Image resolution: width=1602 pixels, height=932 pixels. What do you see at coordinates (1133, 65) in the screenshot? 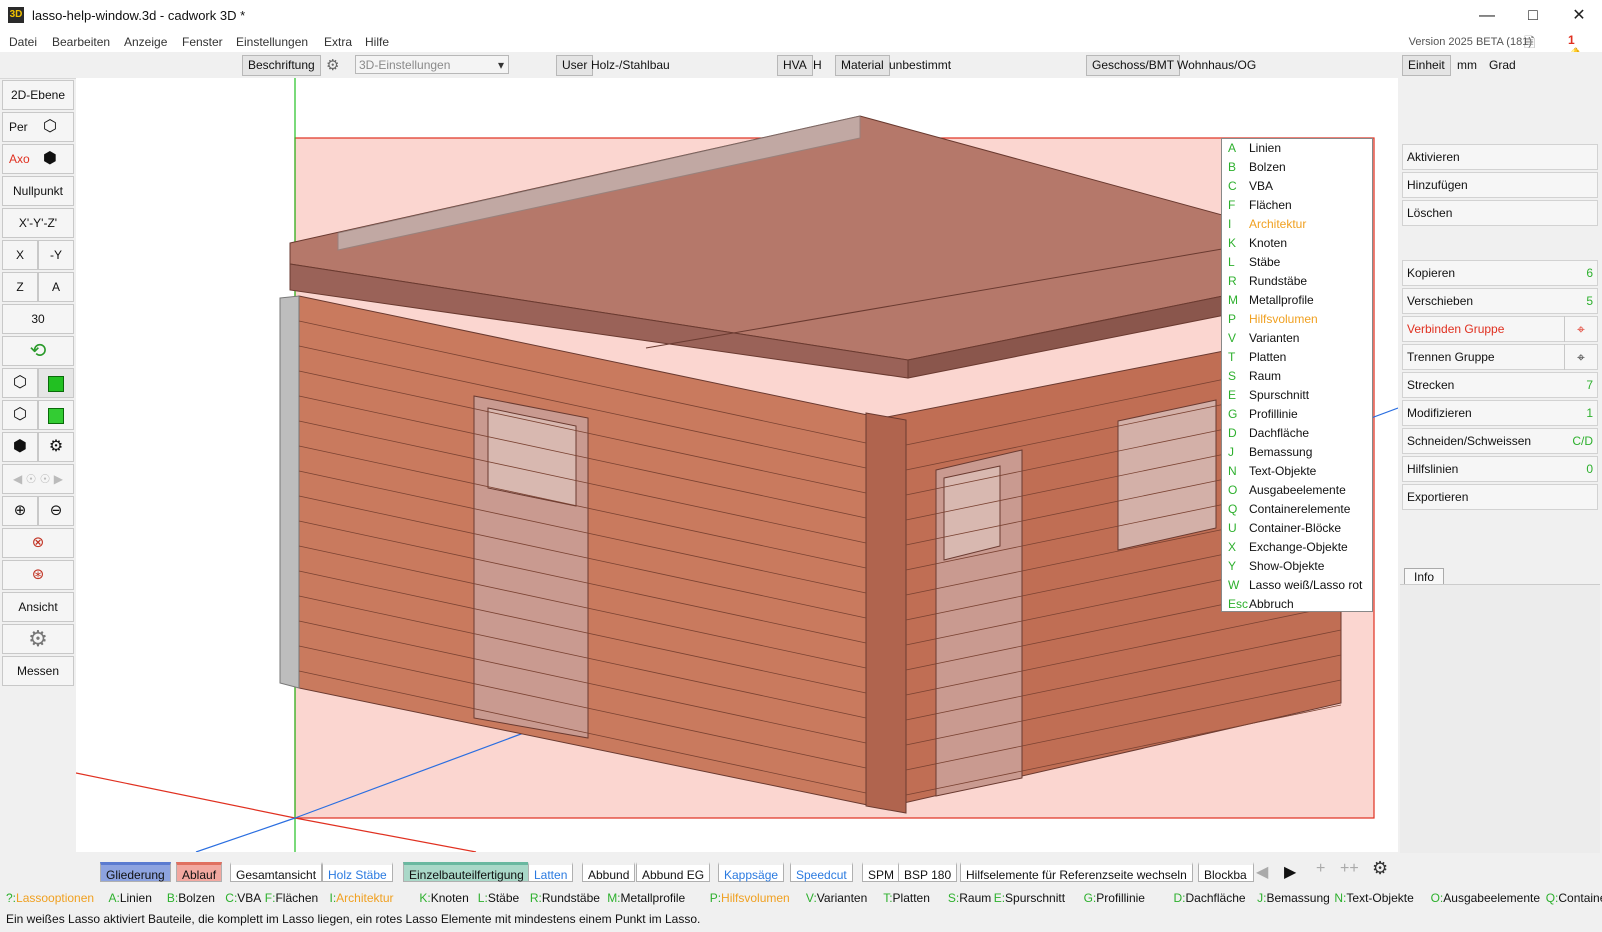
I see `geschoss-button: Geschoss/BMT` at bounding box center [1133, 65].